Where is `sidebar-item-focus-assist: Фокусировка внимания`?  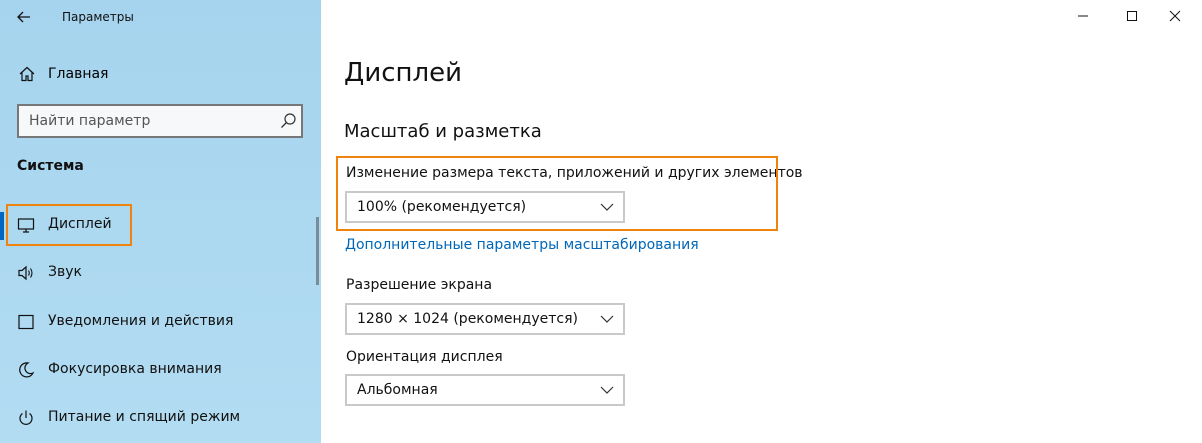
sidebar-item-focus-assist: Фокусировка внимания is located at coordinates (155, 370).